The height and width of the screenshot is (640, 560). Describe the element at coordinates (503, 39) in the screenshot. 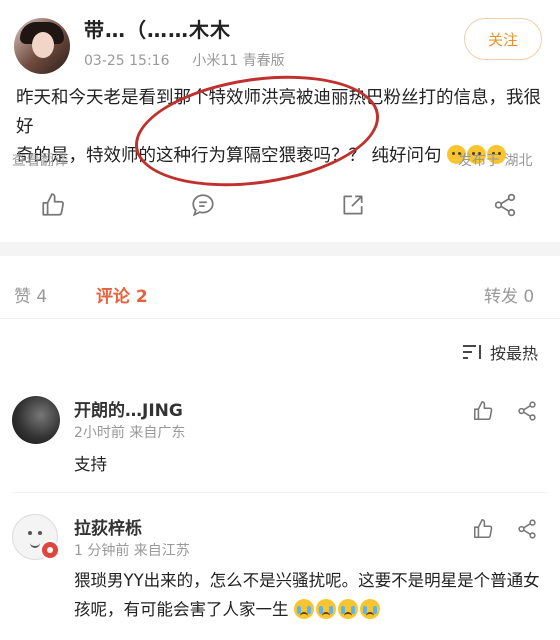

I see `follow-button: 关注` at that location.